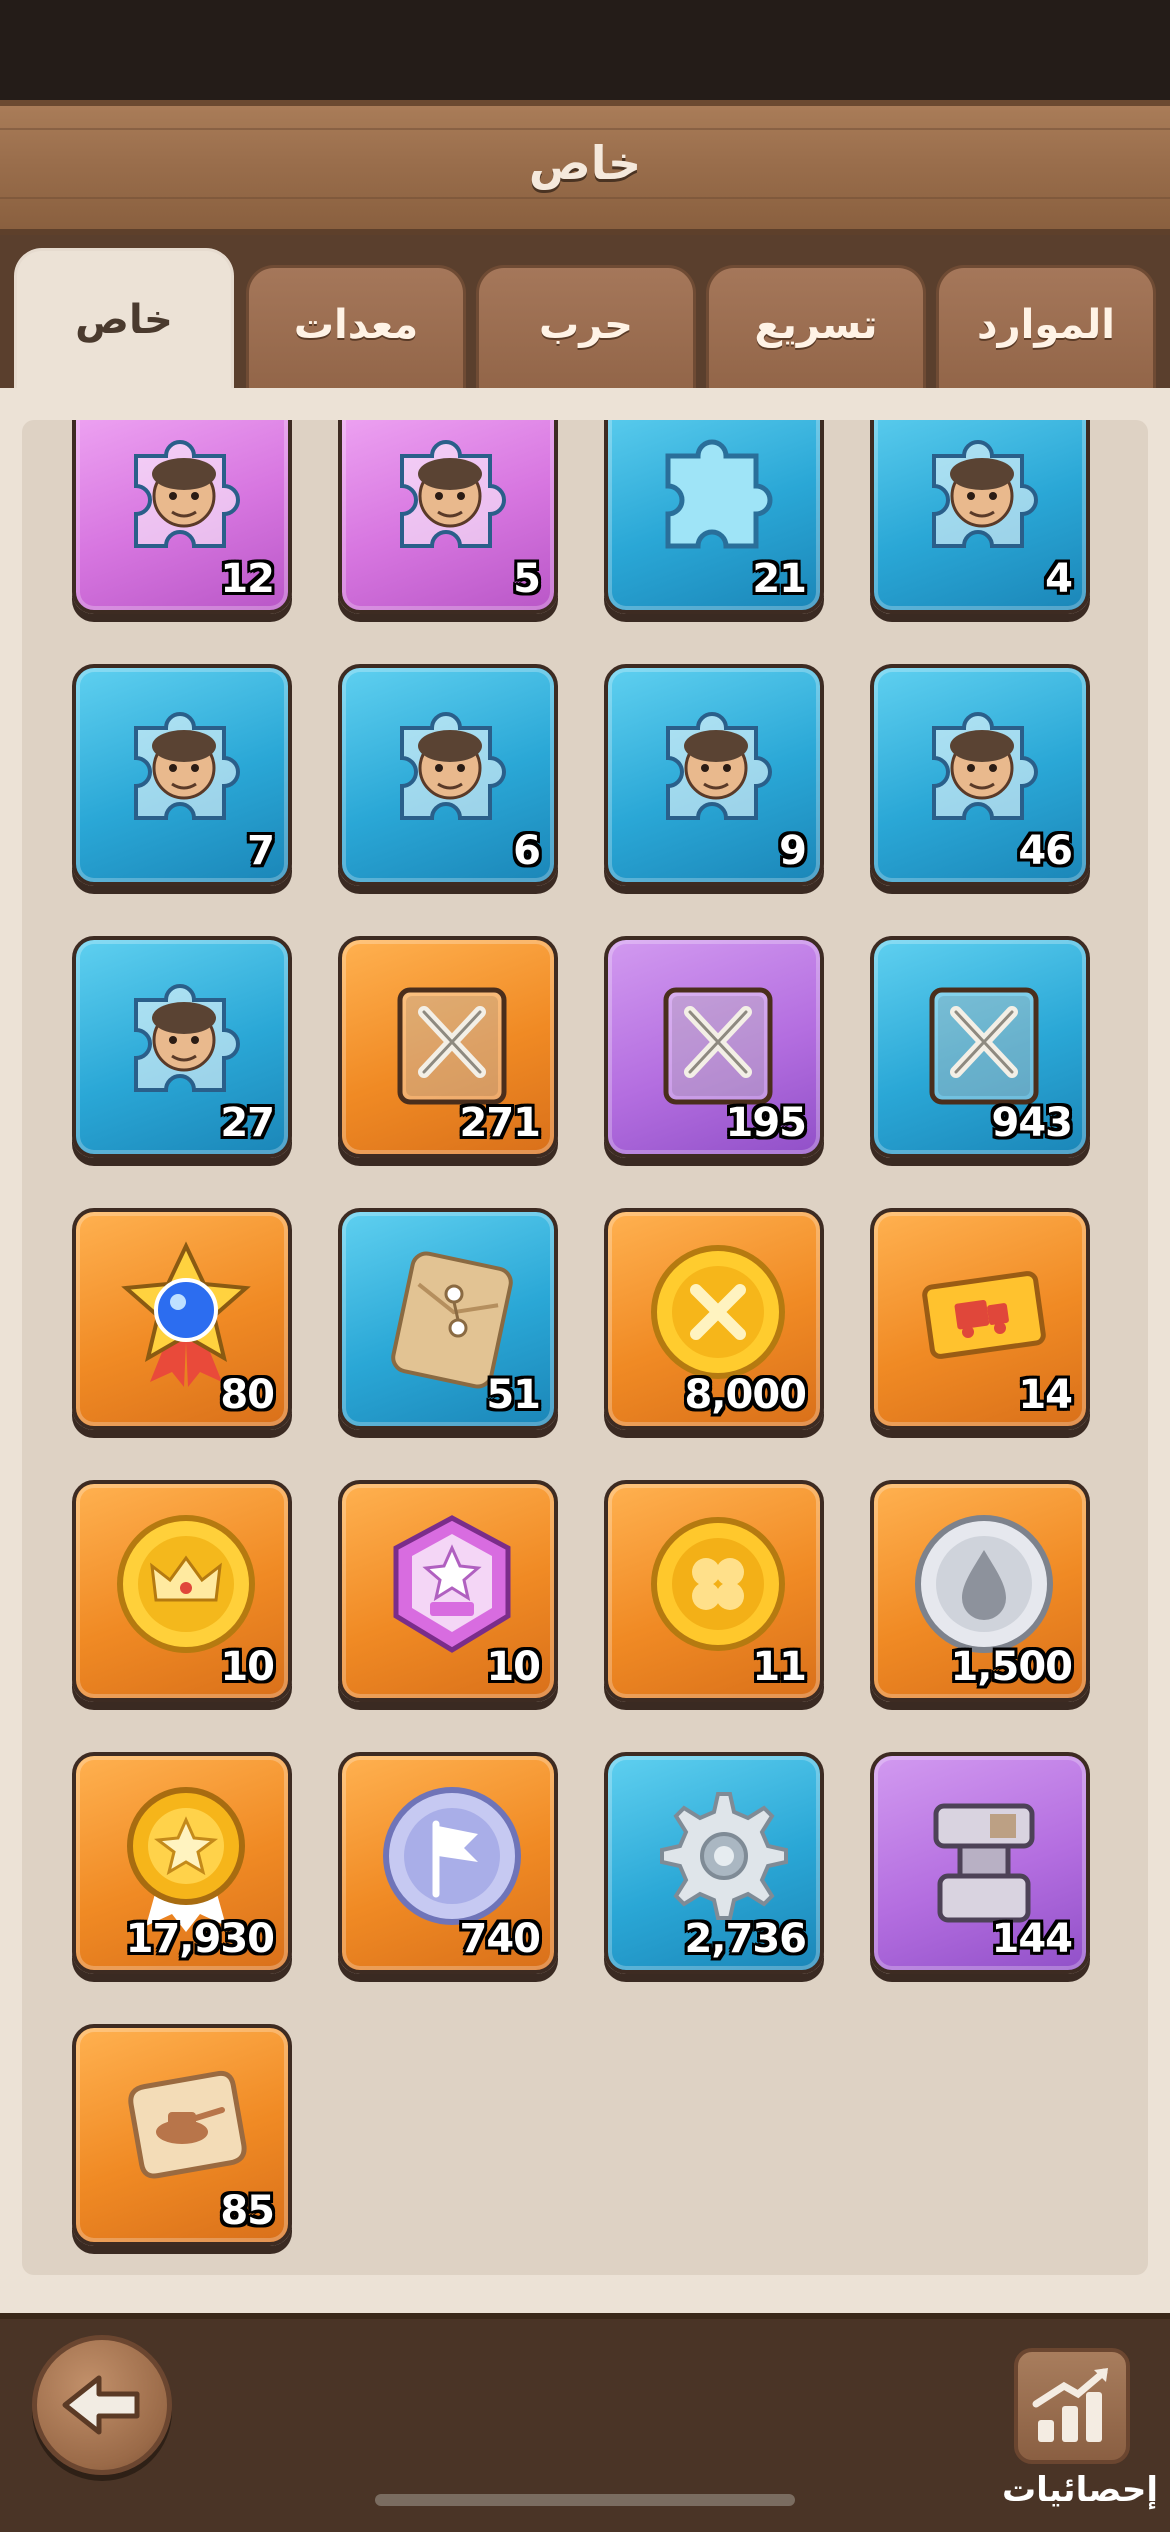 The width and height of the screenshot is (1170, 2532). Describe the element at coordinates (719, 494) in the screenshot. I see `puzzle-piece-icon` at that location.